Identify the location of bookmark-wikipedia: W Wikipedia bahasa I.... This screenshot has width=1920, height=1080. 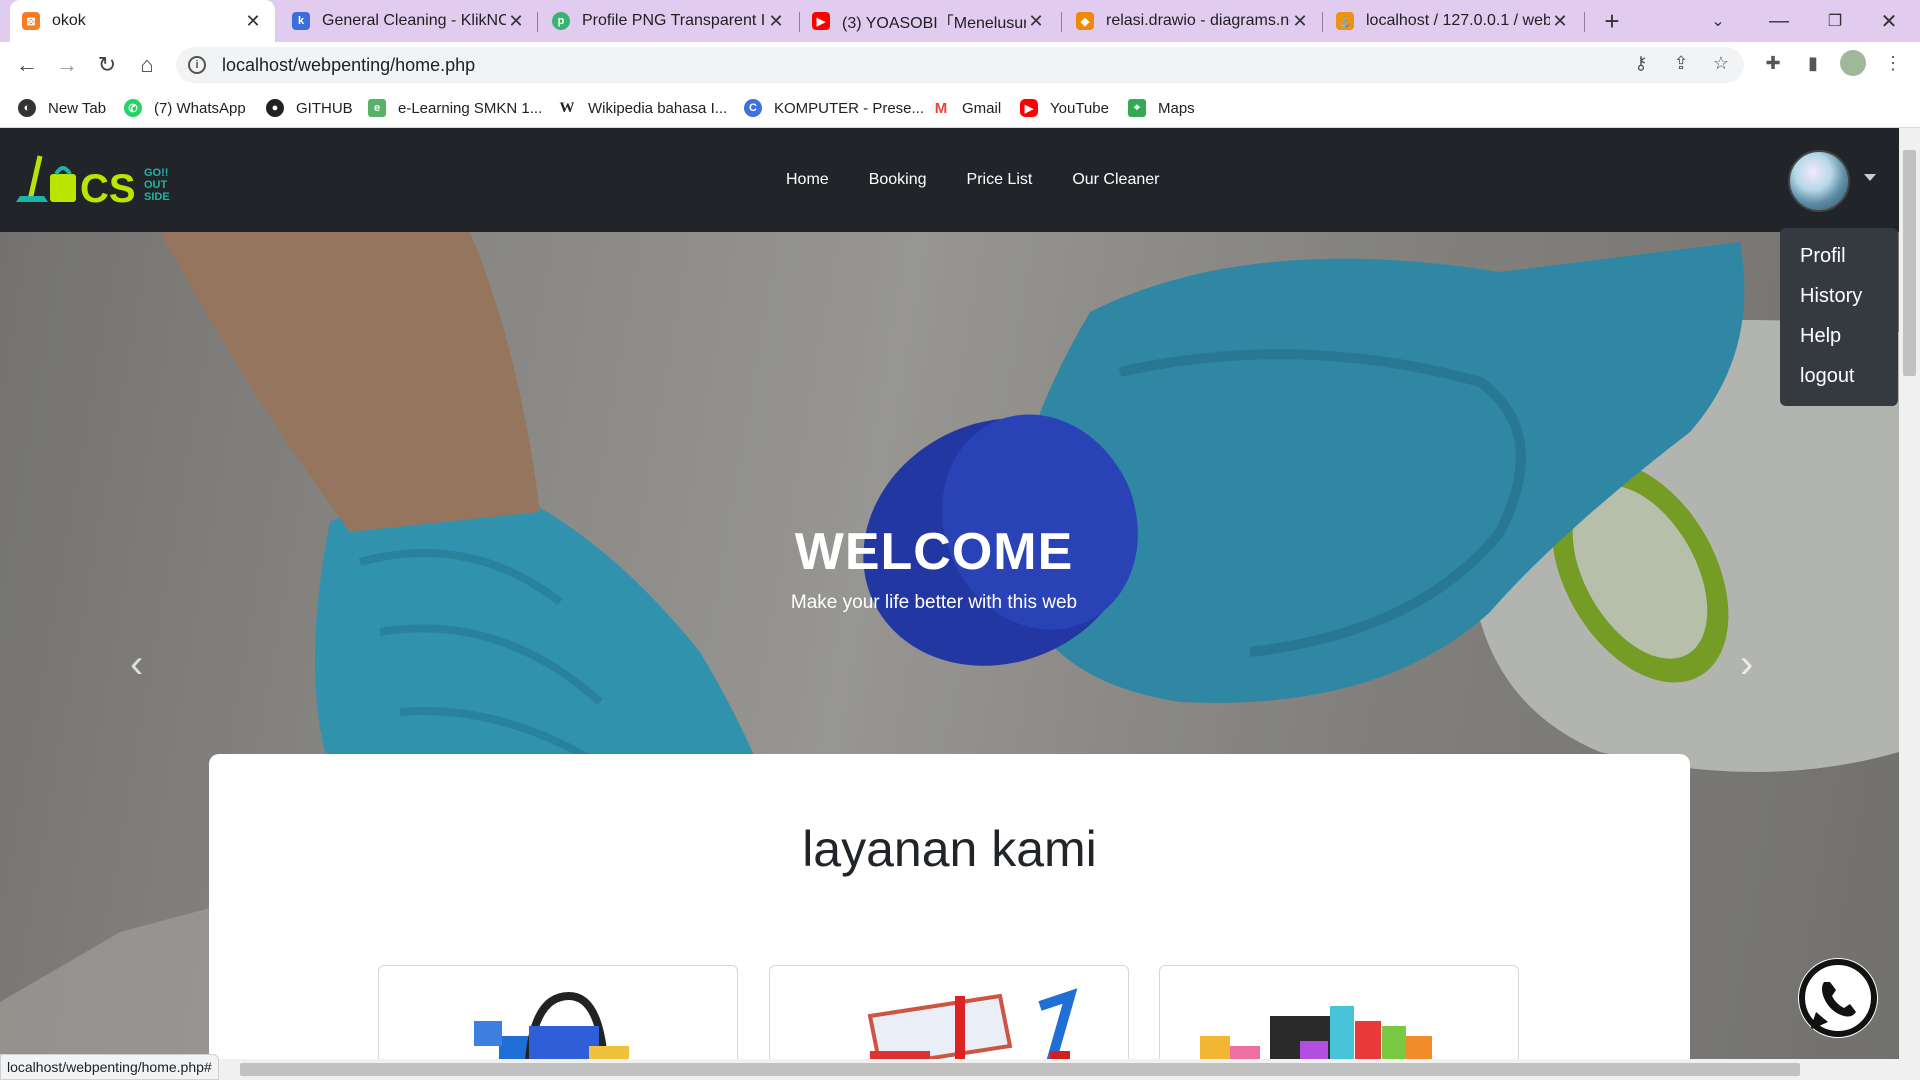
(642, 108).